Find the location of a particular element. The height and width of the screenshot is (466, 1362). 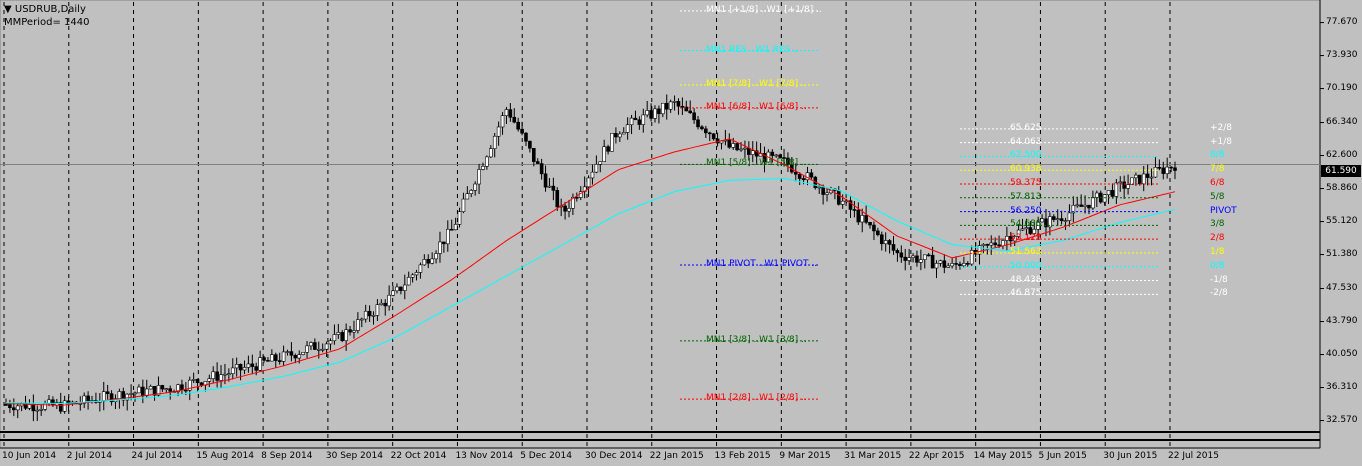

daily-level-value: 53.125 is located at coordinates (1026, 238).